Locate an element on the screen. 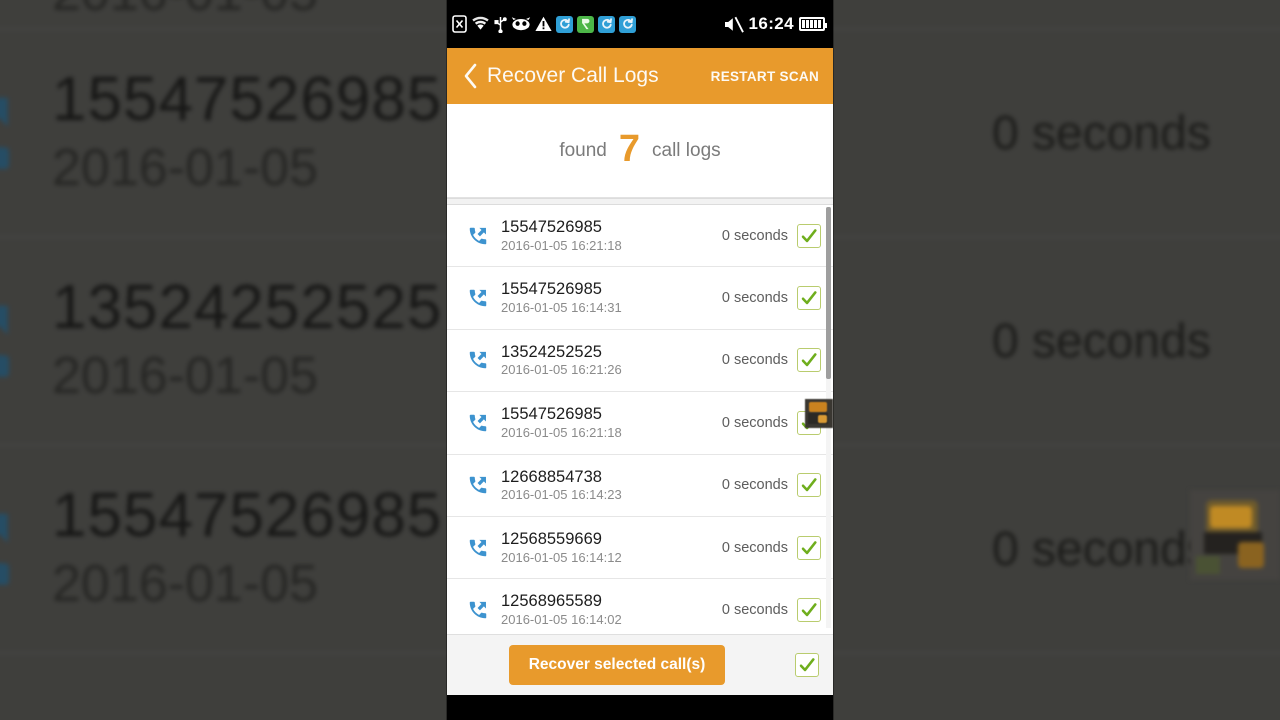 This screenshot has width=1280, height=720. call-timestamp: 2016-01-05 16:14:12 is located at coordinates (561, 557).